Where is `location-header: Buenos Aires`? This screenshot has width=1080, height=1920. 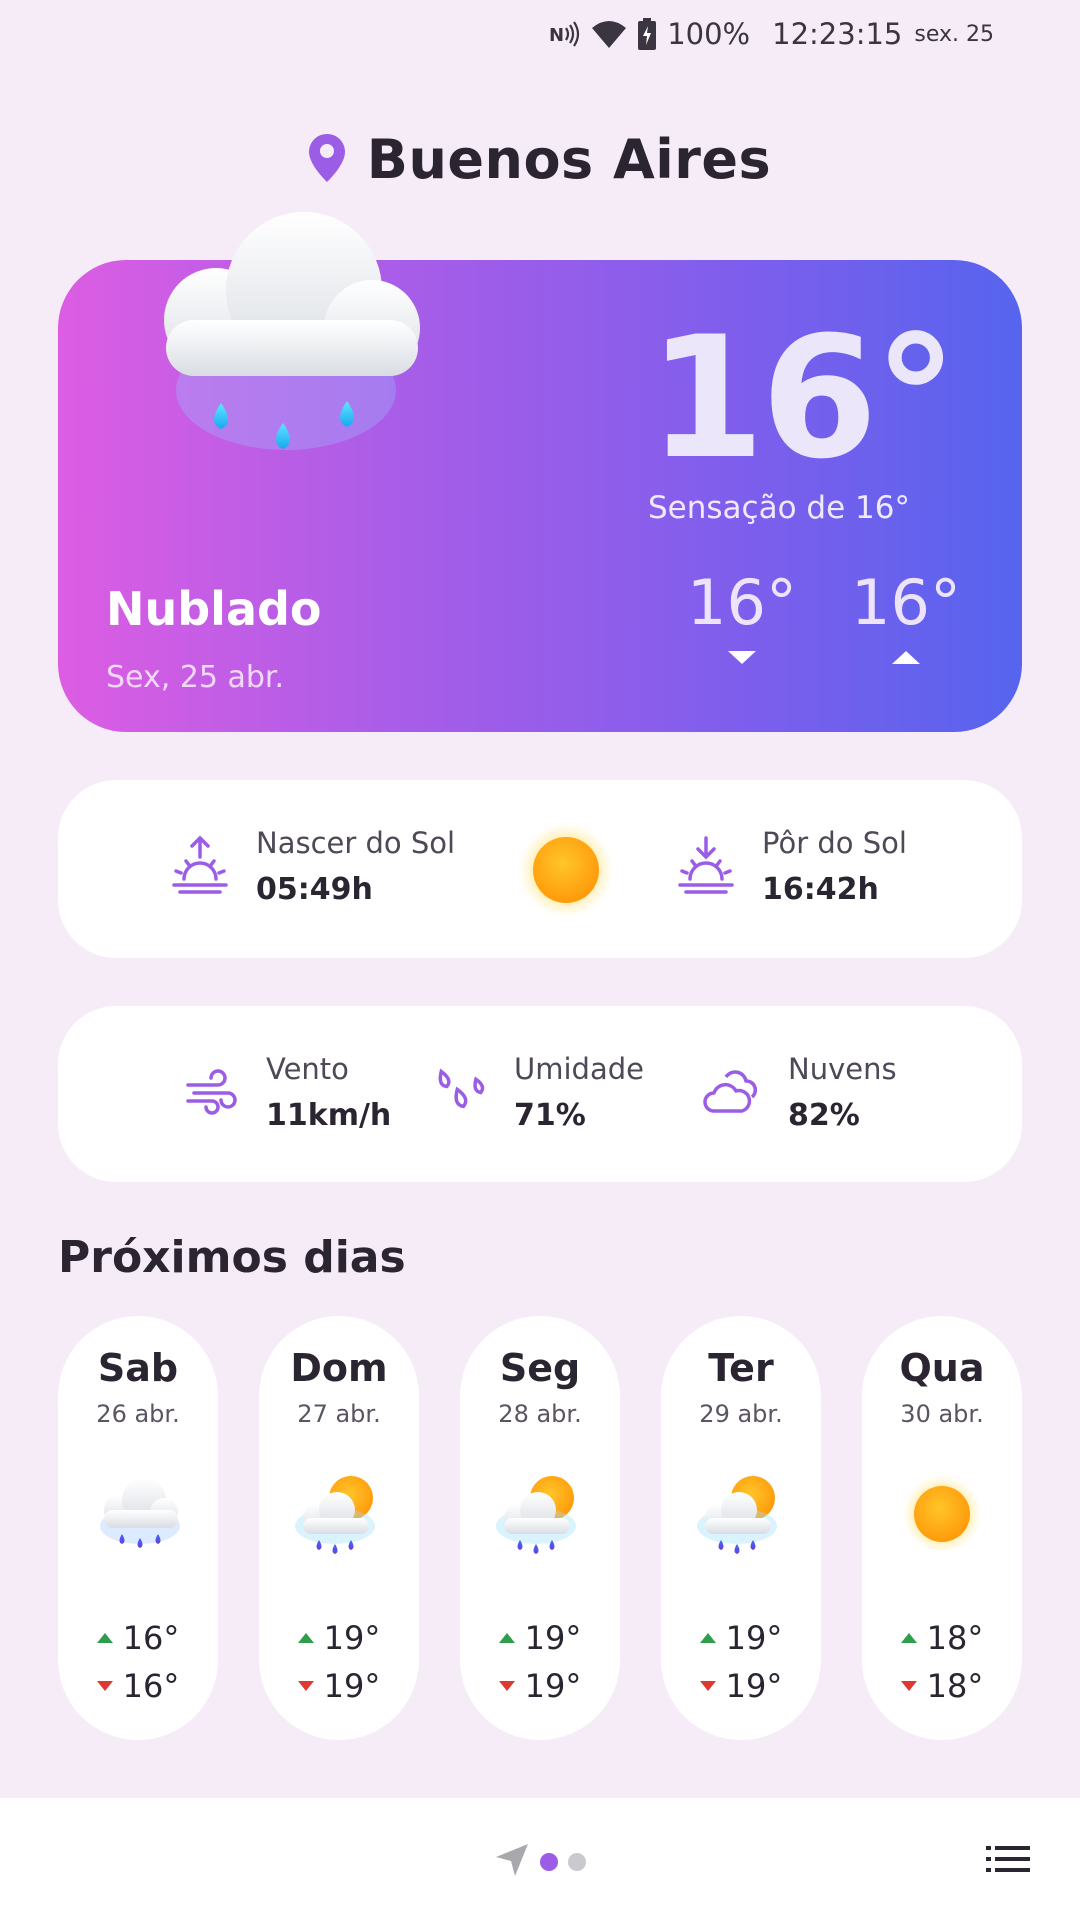
location-header: Buenos Aires is located at coordinates (540, 159).